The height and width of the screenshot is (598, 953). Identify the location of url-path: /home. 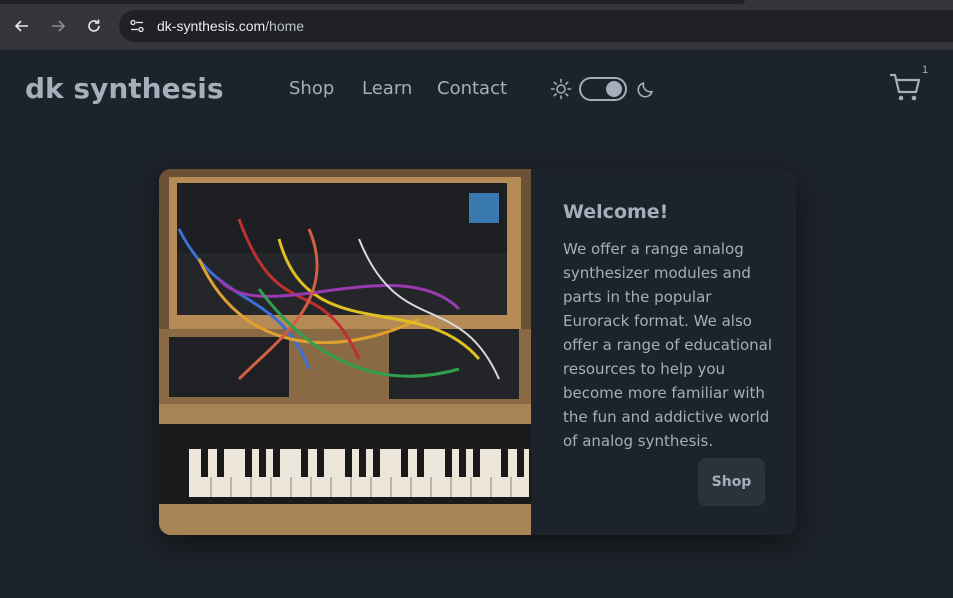
(285, 26).